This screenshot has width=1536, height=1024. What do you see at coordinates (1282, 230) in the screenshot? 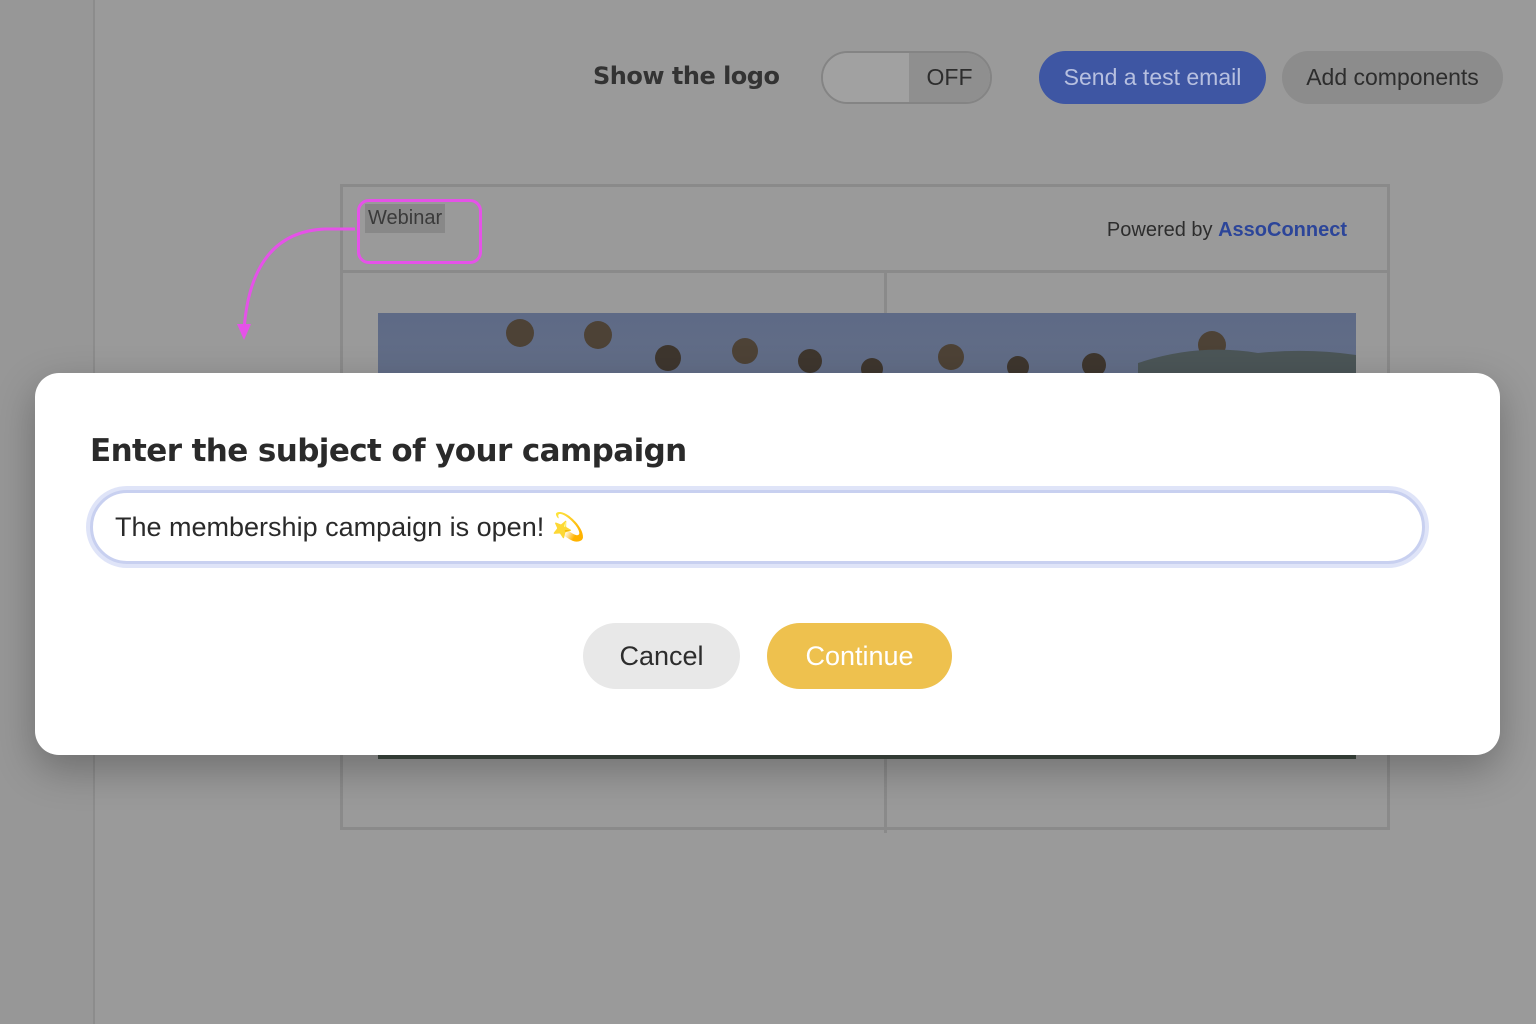
I see `powered-by-brand: AssoConnect` at bounding box center [1282, 230].